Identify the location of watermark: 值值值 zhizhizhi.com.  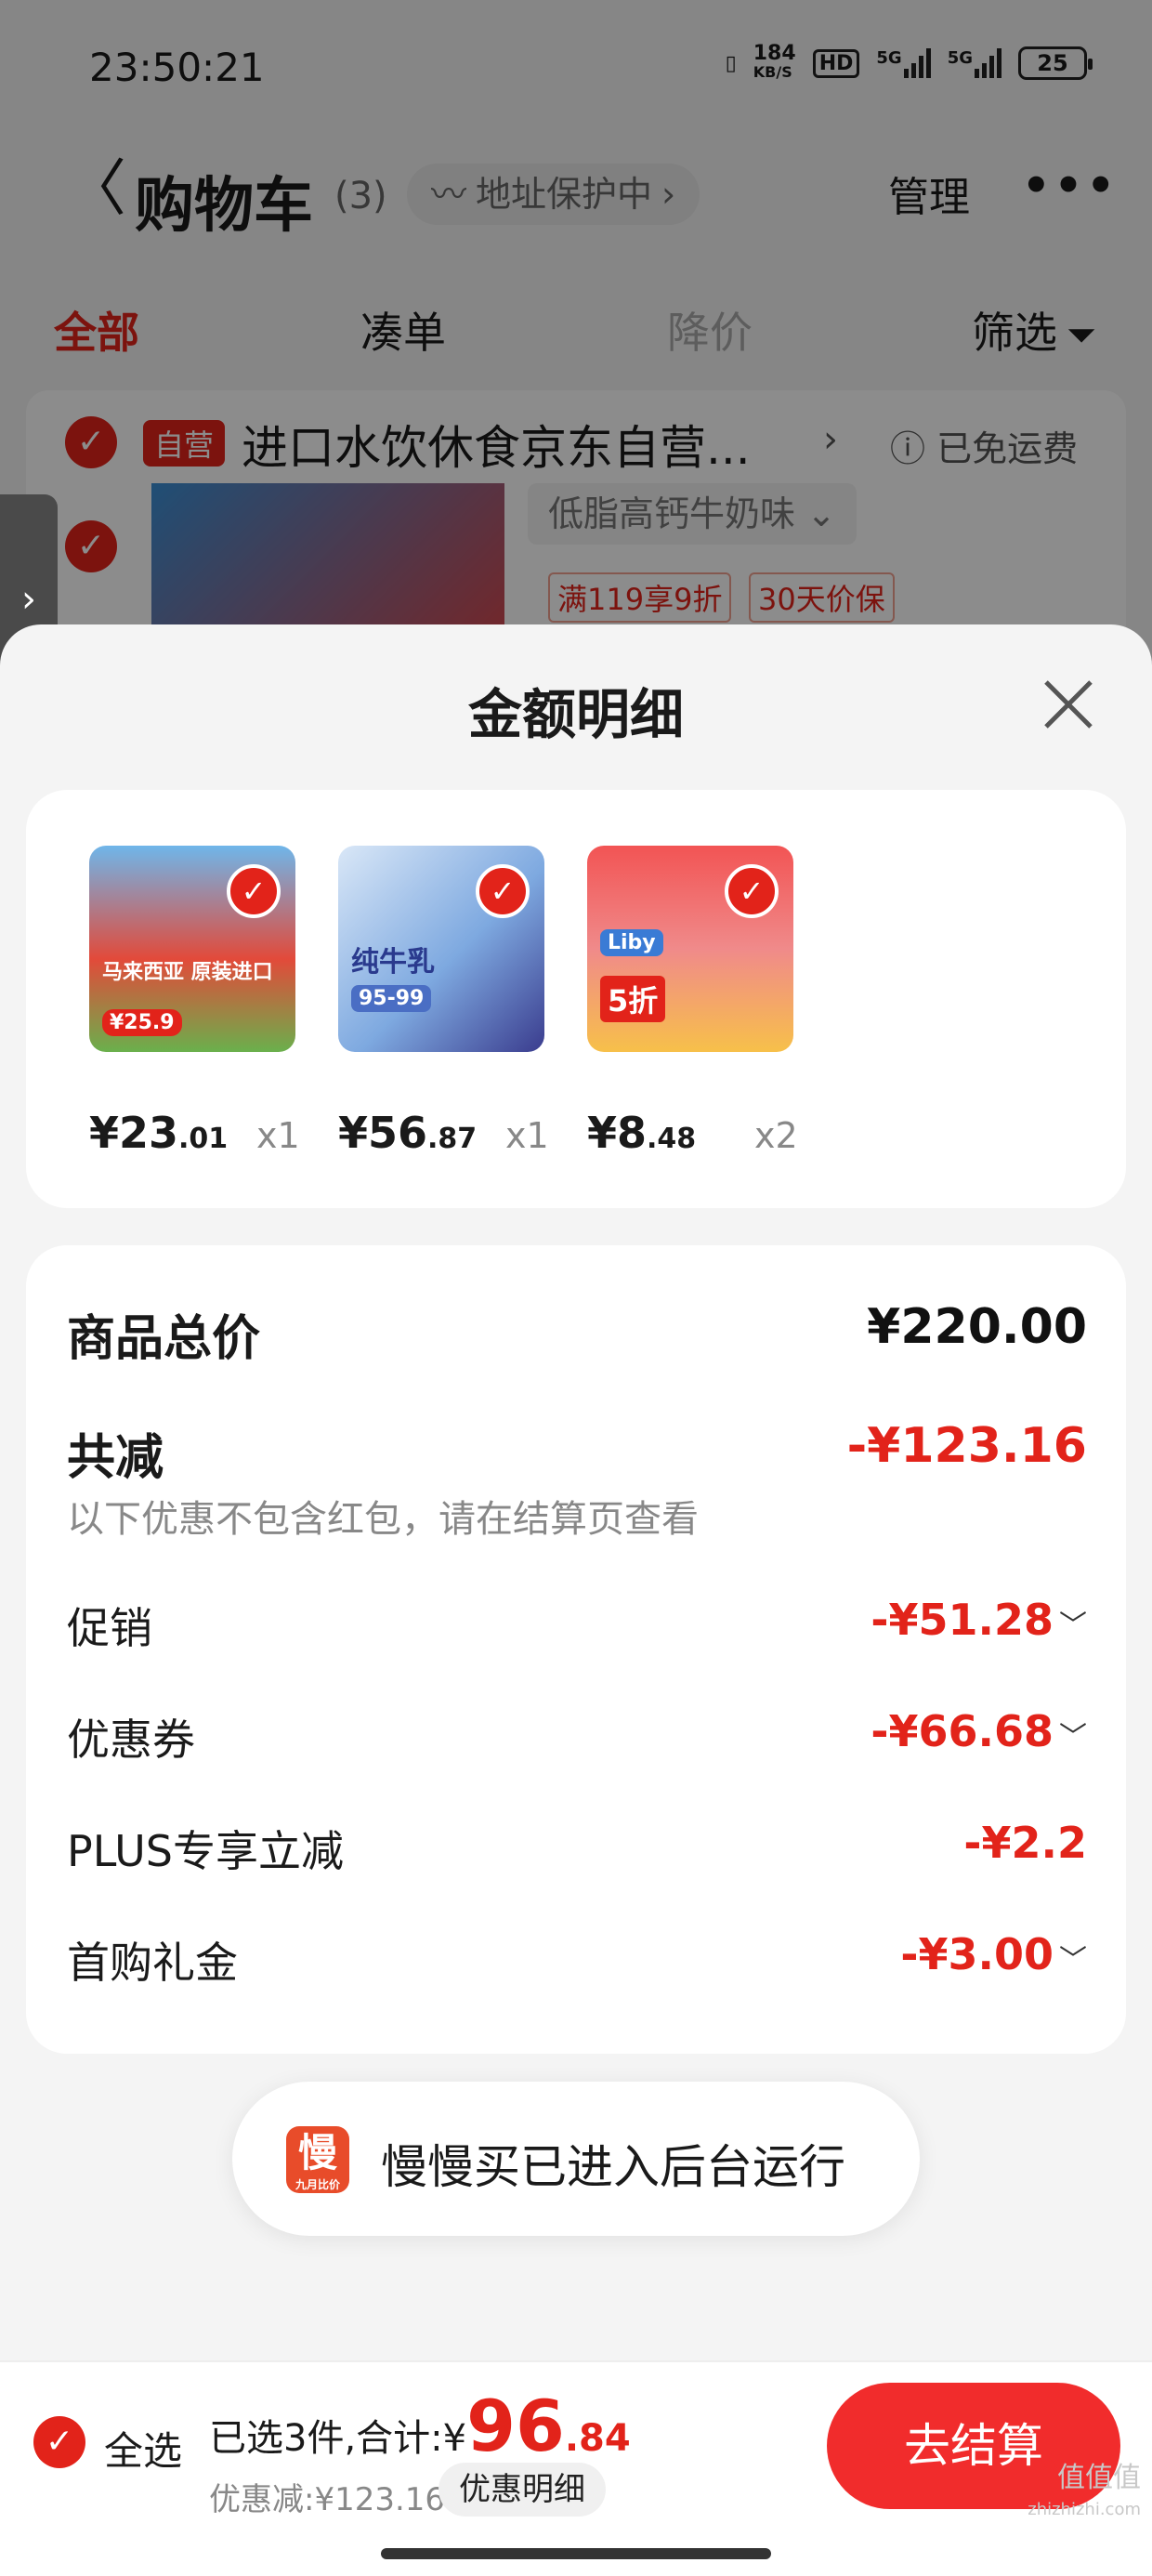
(1084, 2494).